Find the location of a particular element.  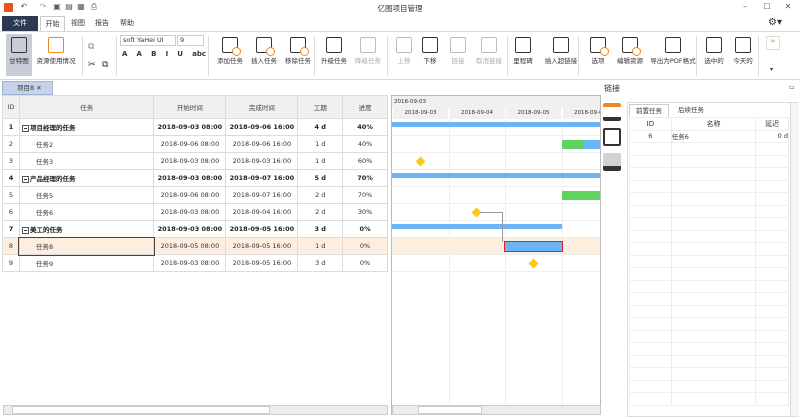

resource-briefcase-icon is located at coordinates (612, 137).